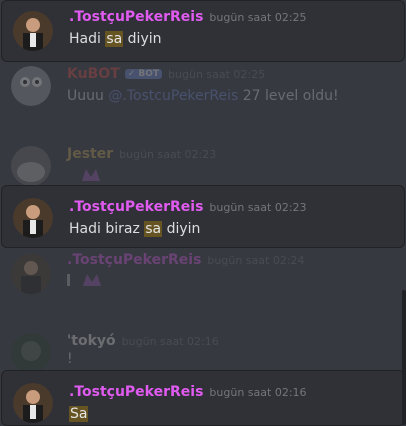 This screenshot has width=406, height=426. I want to click on message-content: !, so click(70, 359).